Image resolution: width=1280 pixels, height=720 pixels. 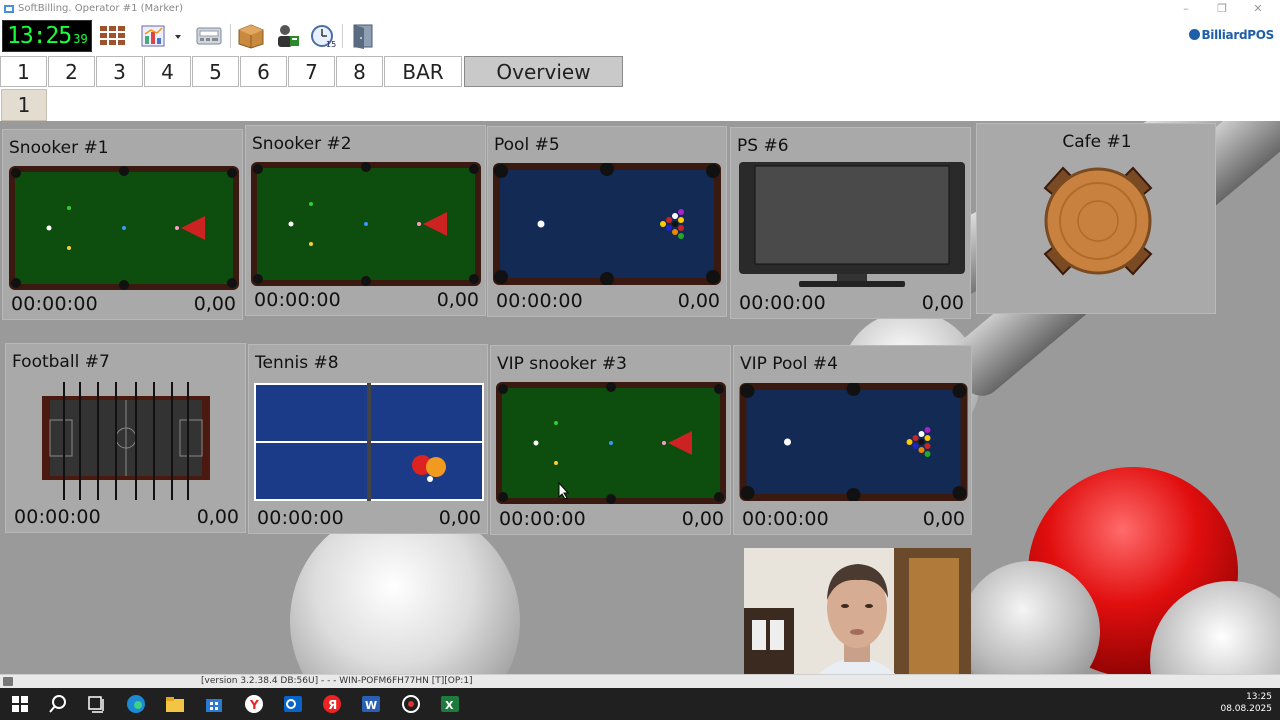 What do you see at coordinates (1258, 9) in the screenshot?
I see `close-button: ✕` at bounding box center [1258, 9].